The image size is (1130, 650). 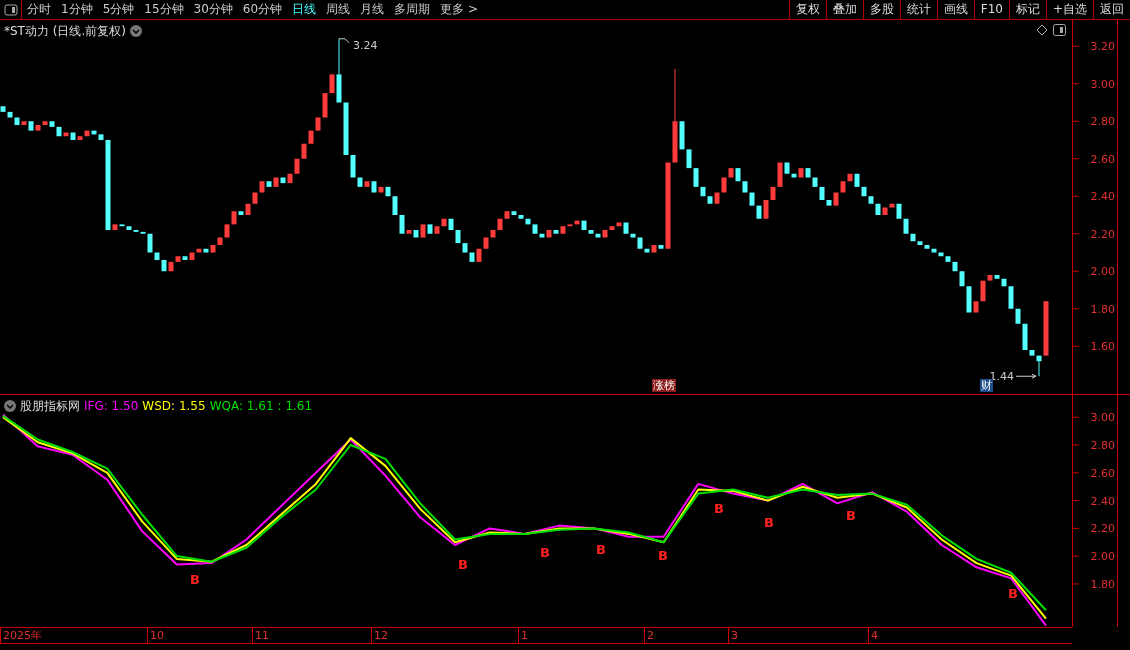 What do you see at coordinates (241, 406) in the screenshot?
I see `legend-value: WQA: 1.61` at bounding box center [241, 406].